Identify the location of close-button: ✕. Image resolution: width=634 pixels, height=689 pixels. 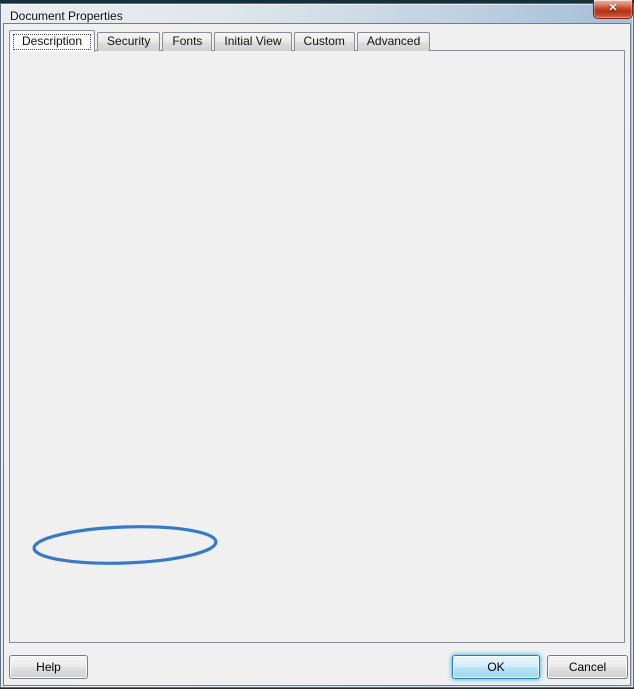
(613, 9).